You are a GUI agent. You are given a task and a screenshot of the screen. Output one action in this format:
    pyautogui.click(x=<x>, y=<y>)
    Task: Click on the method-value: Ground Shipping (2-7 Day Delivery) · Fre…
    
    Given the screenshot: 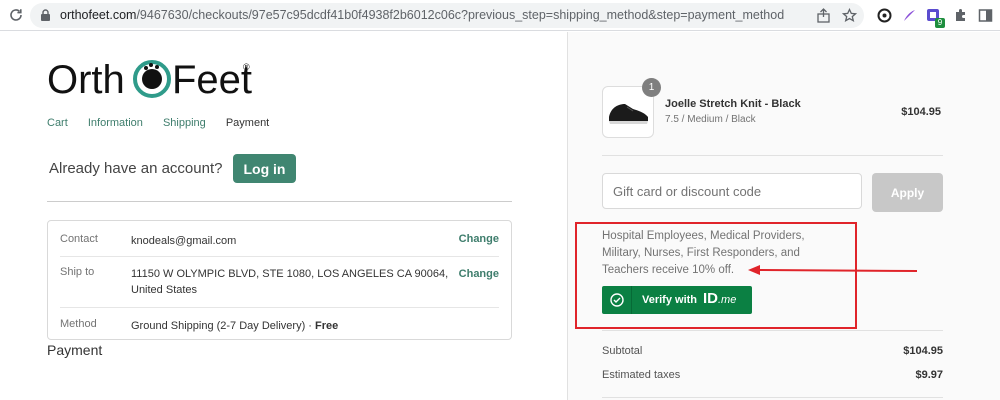 What is the action you would take?
    pyautogui.click(x=235, y=326)
    